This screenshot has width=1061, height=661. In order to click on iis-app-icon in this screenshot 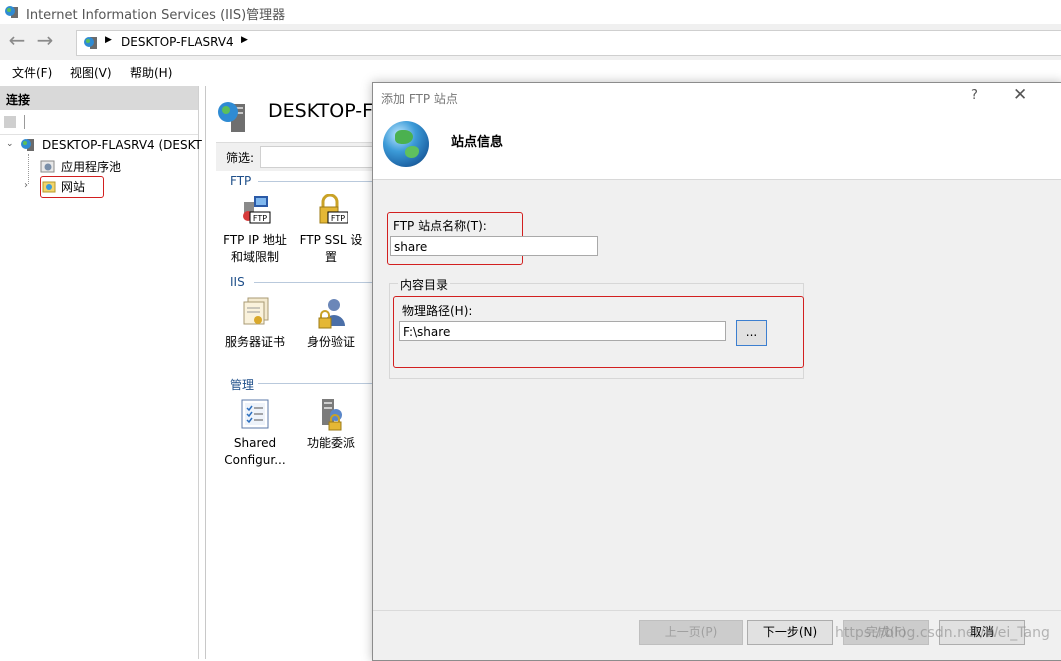, I will do `click(12, 12)`.